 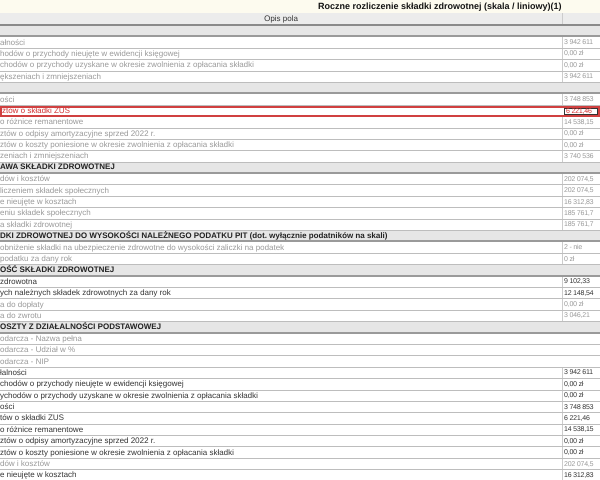 I want to click on field-label: a do zwrotu, so click(x=21, y=316).